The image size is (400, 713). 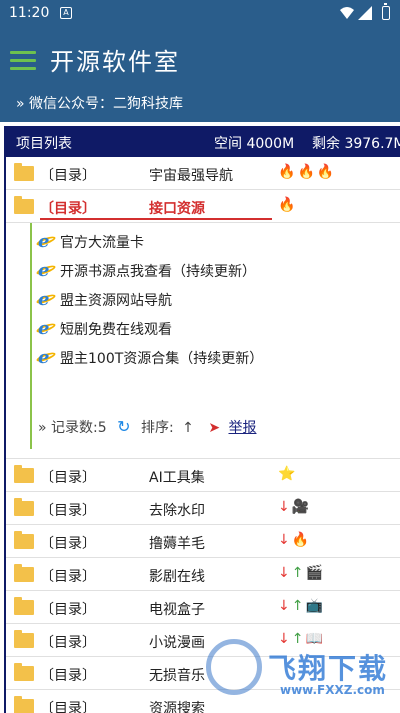 I want to click on sub-item-label: 盟主资源网站导航, so click(x=116, y=301).